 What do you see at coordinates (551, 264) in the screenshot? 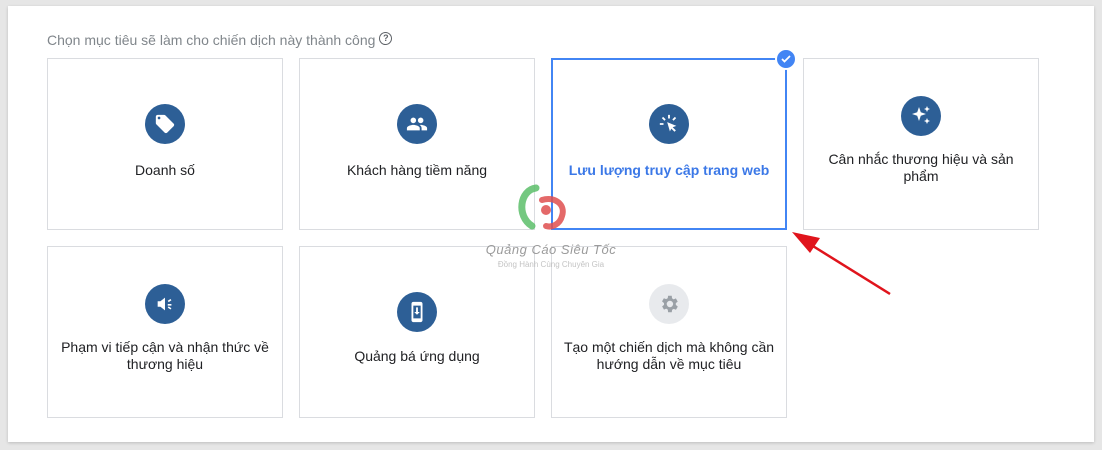
I see `watermark-subtitle: Đồng Hành Cùng Chuyên Gia` at bounding box center [551, 264].